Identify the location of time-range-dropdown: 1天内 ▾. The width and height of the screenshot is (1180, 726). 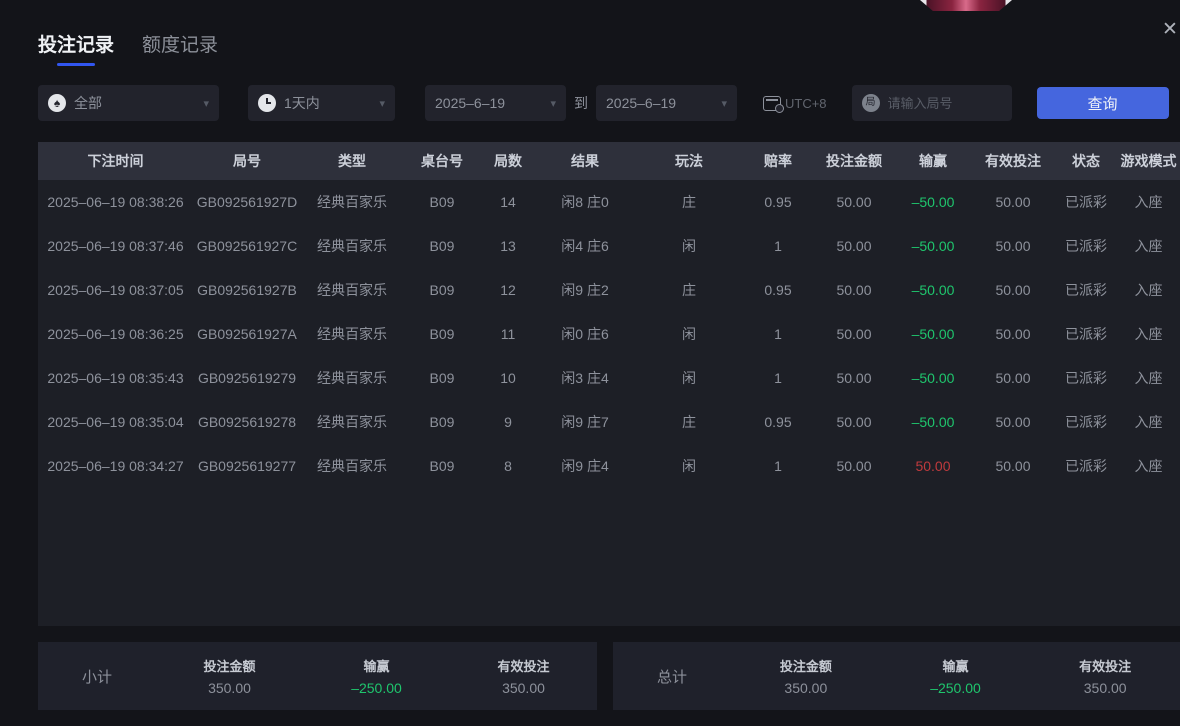
(321, 103).